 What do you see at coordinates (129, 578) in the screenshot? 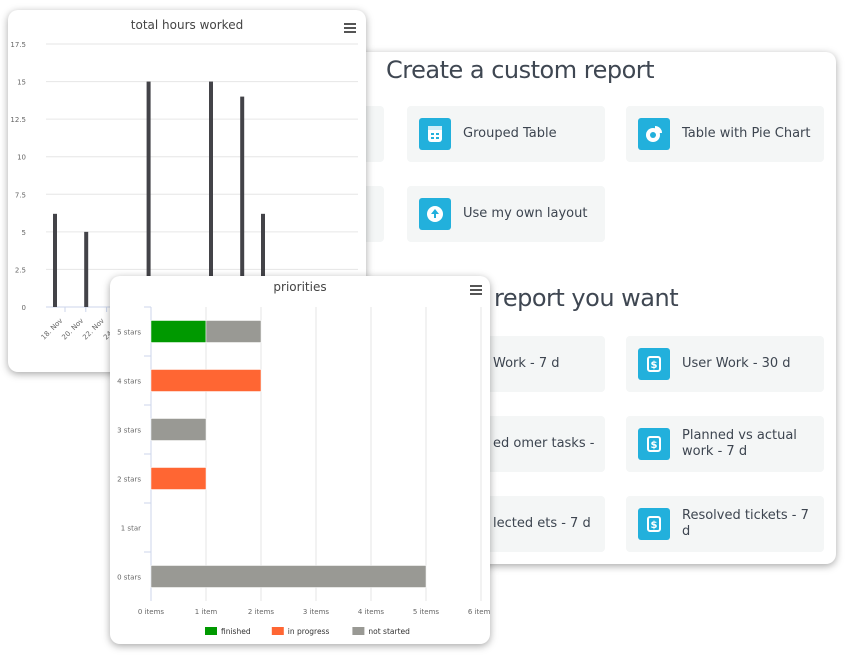
I see `y-tick-label: 0 stars` at bounding box center [129, 578].